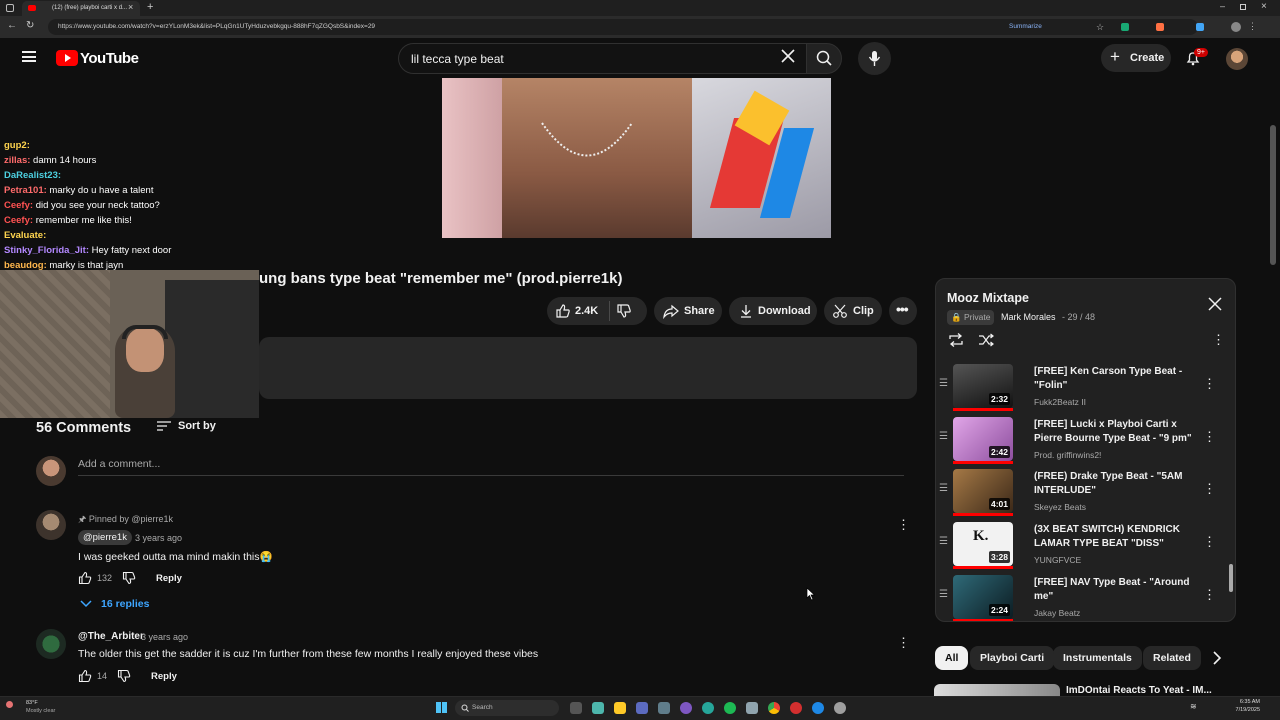 The height and width of the screenshot is (720, 1280). I want to click on back-icon: ←, so click(12, 25).